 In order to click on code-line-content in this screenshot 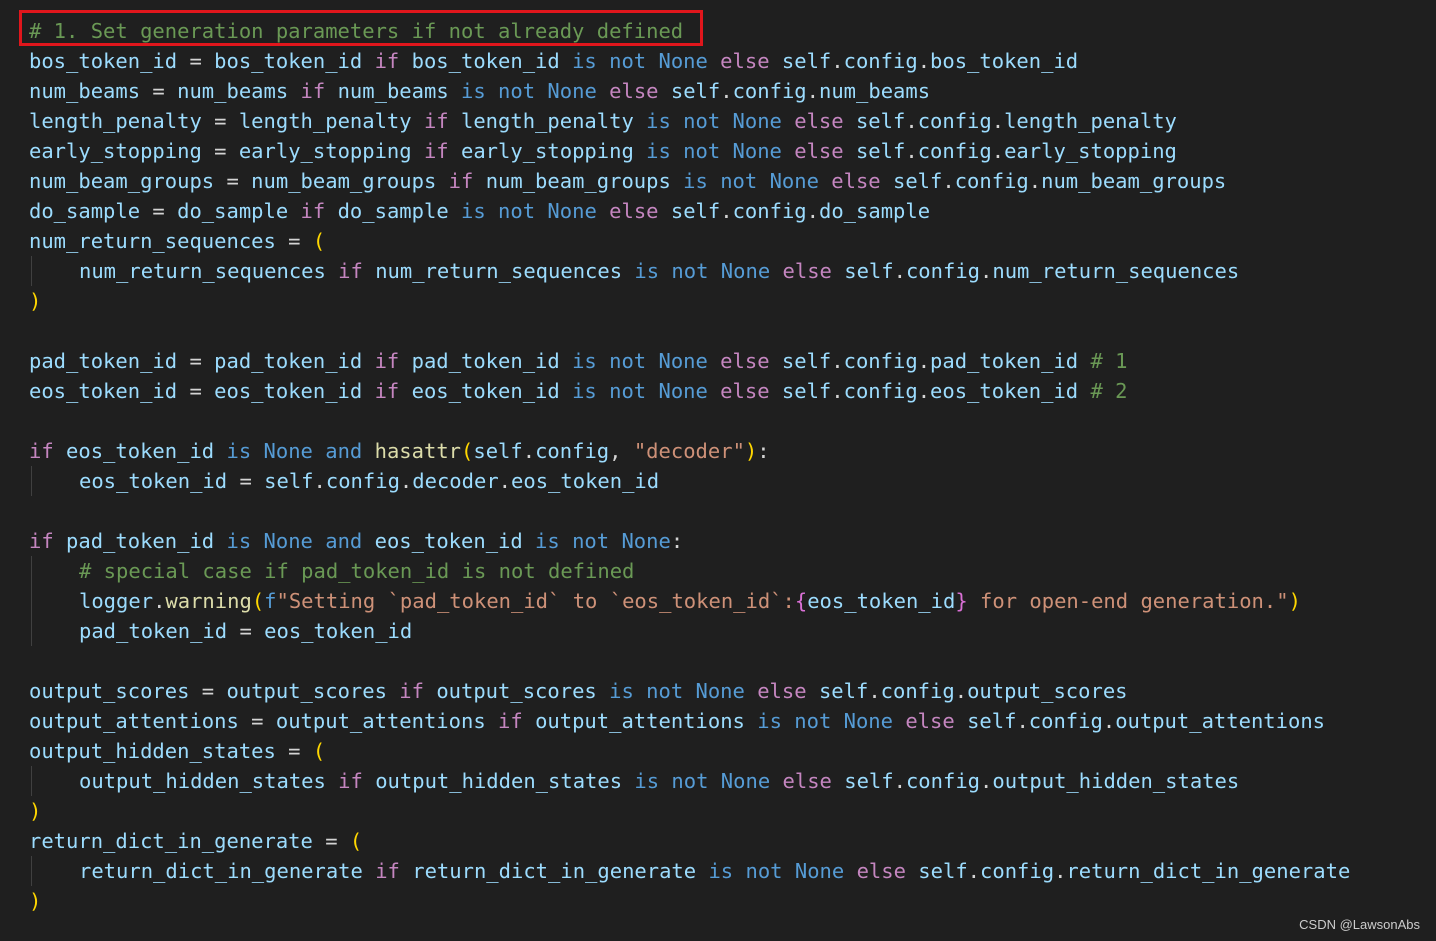, I will do `click(35, 331)`.